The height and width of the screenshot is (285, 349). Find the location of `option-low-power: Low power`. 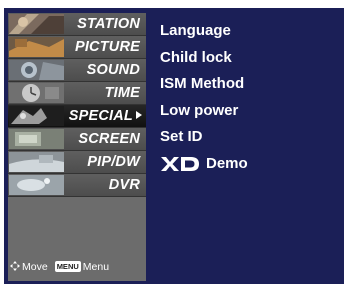

option-low-power: Low power is located at coordinates (204, 111).